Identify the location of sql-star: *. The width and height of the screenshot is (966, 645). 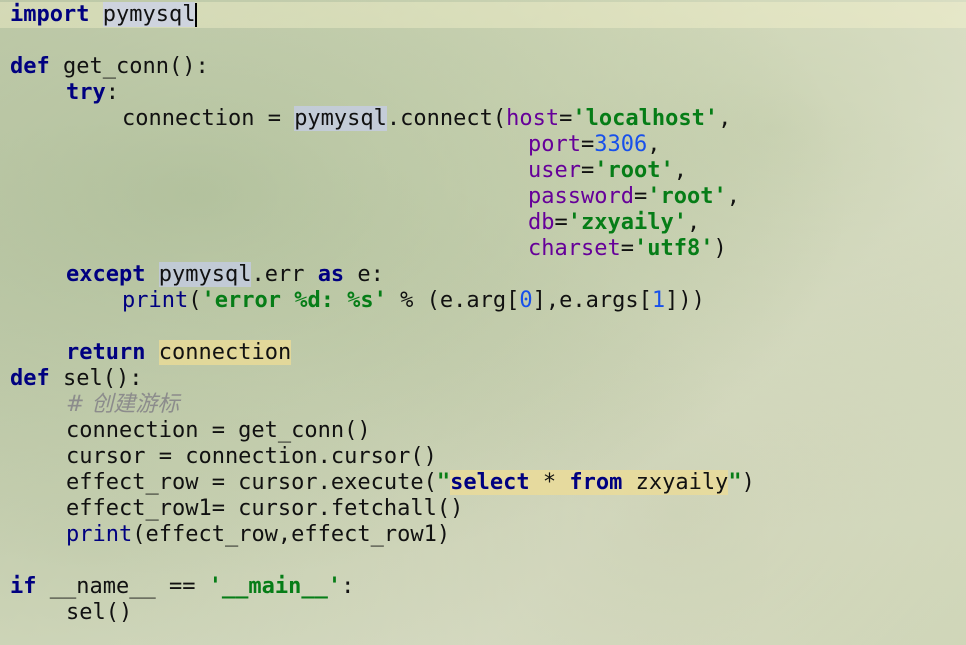
(549, 482).